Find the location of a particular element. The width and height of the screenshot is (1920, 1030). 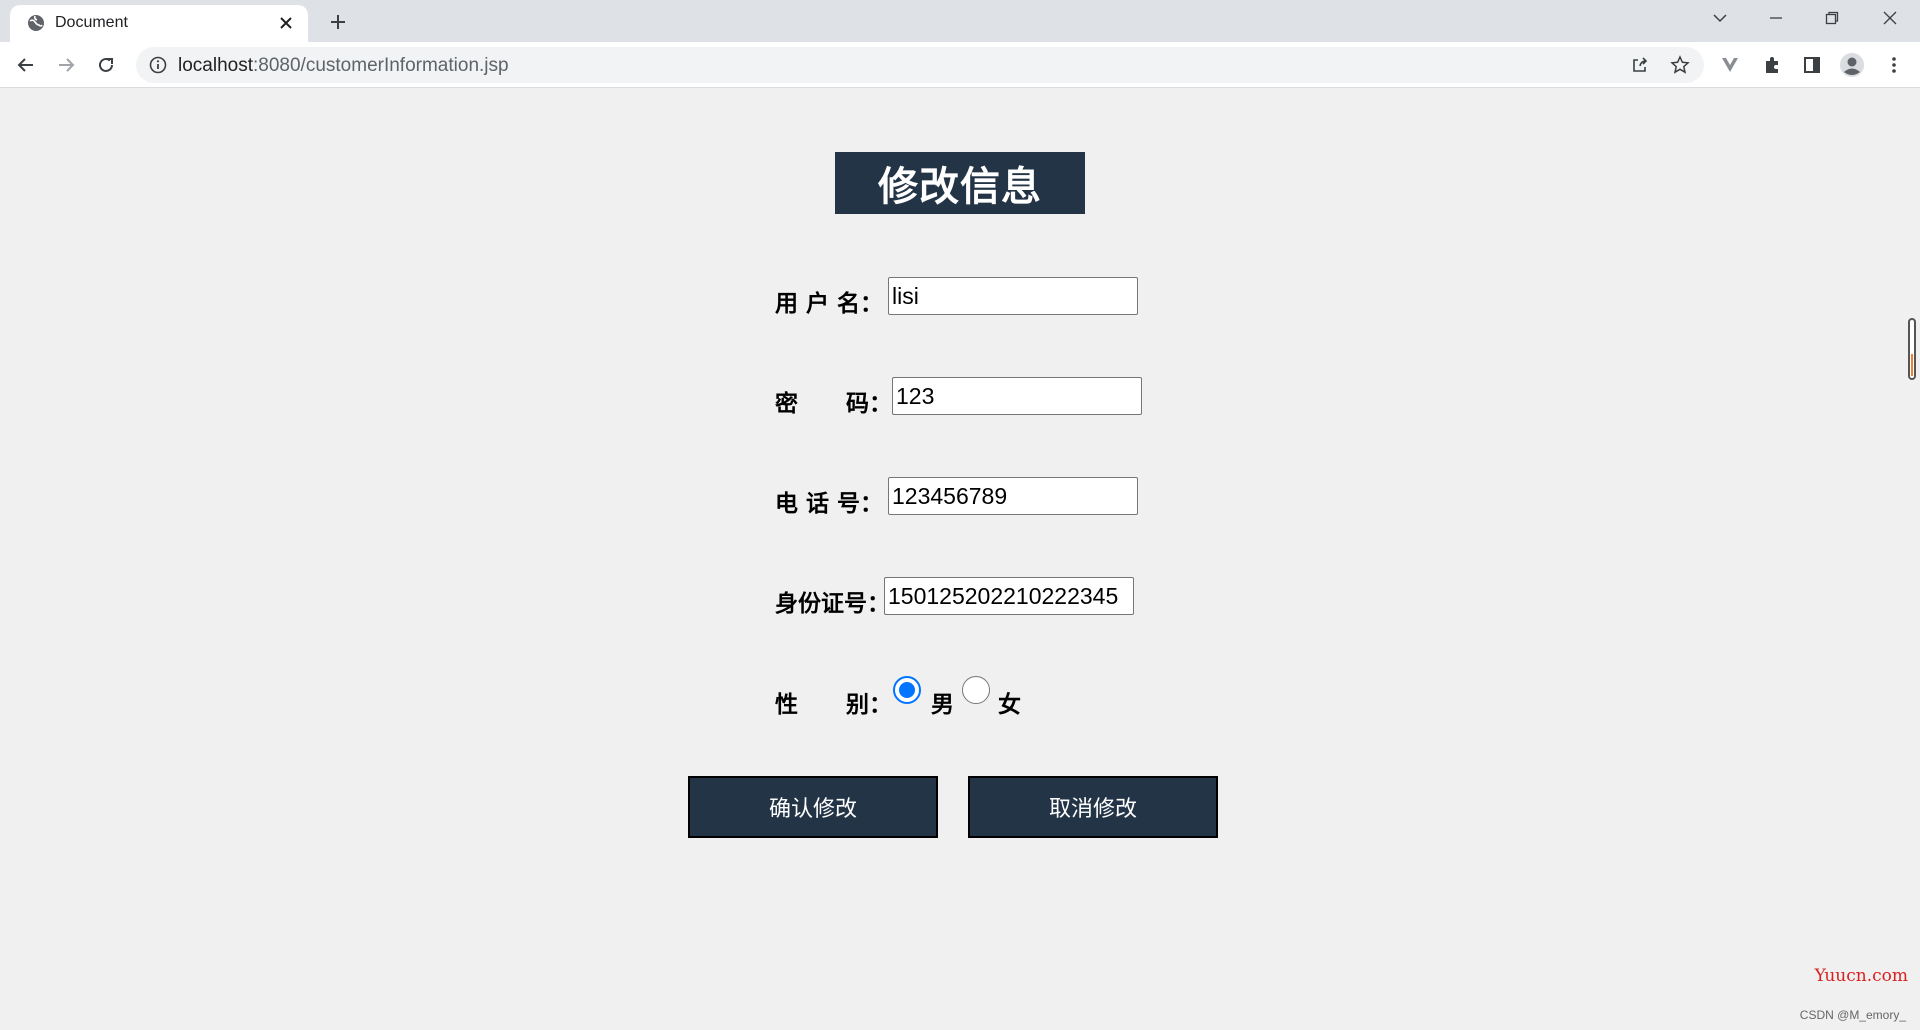

gender-female-radio is located at coordinates (976, 690).